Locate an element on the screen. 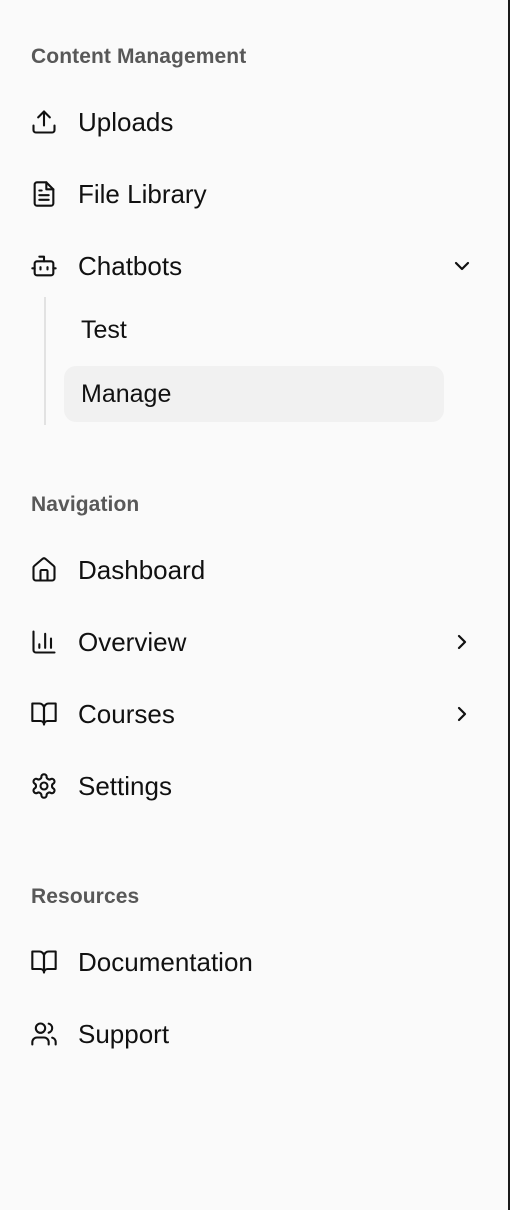 This screenshot has width=514, height=1210. sidebar-item-chatbots: Chatbots is located at coordinates (250, 266).